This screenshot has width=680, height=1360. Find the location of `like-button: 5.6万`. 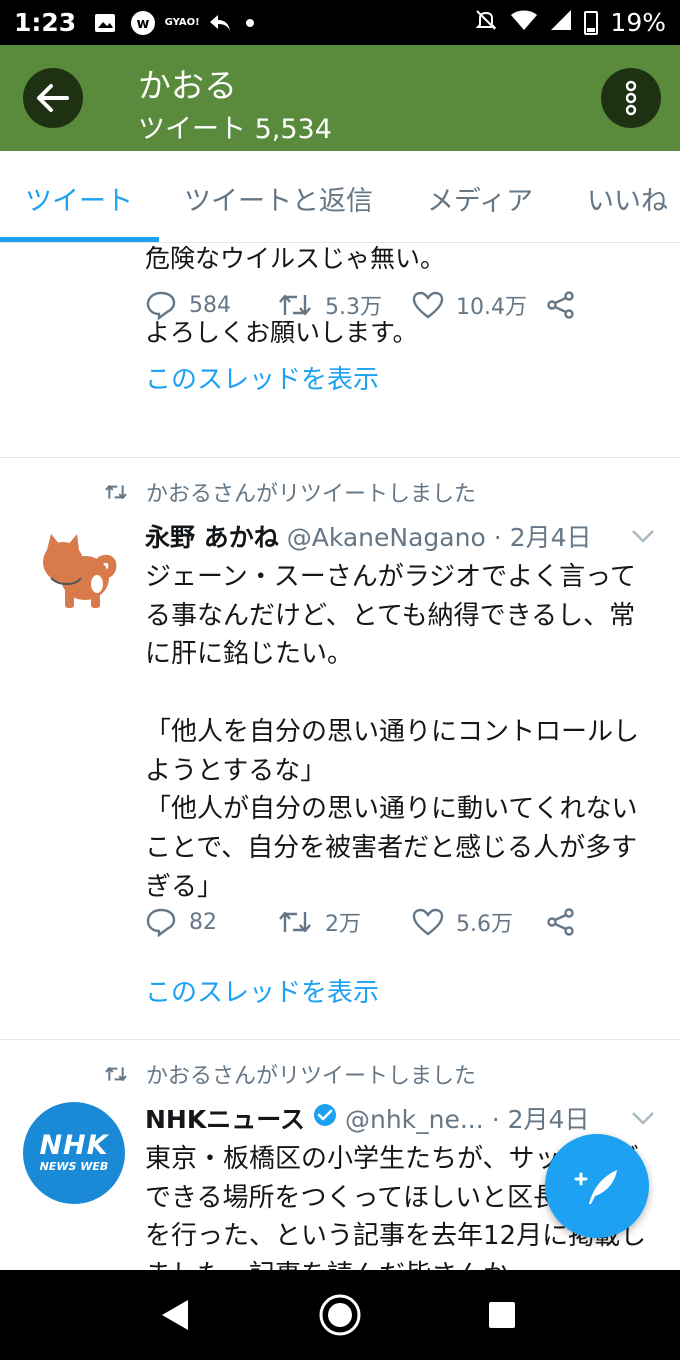

like-button: 5.6万 is located at coordinates (462, 922).